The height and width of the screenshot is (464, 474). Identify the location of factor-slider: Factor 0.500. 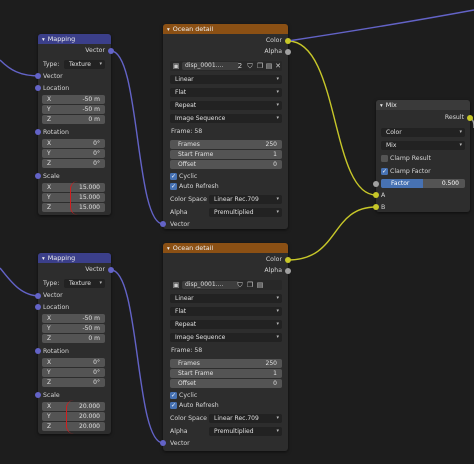
(423, 183).